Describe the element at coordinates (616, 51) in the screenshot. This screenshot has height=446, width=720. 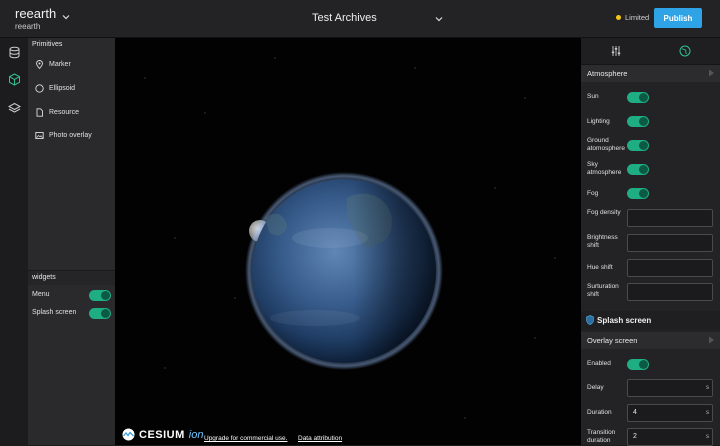
I see `sliders-icon` at that location.